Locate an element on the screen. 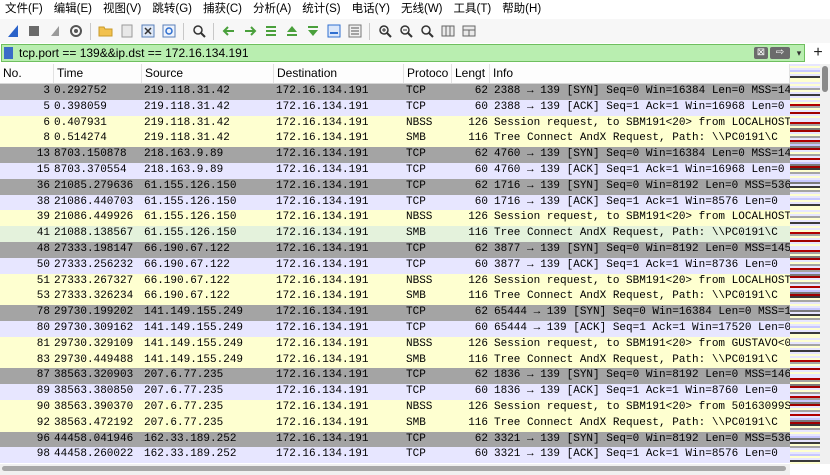 This screenshot has width=830, height=475. packet-minimap is located at coordinates (805, 264).